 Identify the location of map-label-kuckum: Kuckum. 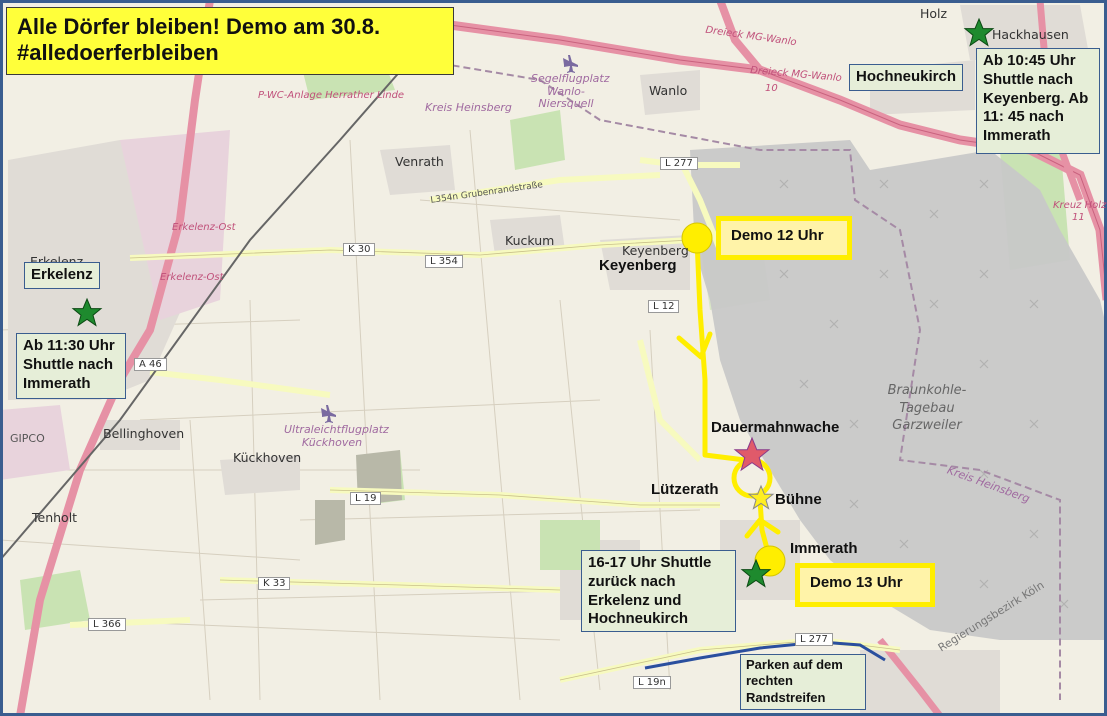
(530, 240).